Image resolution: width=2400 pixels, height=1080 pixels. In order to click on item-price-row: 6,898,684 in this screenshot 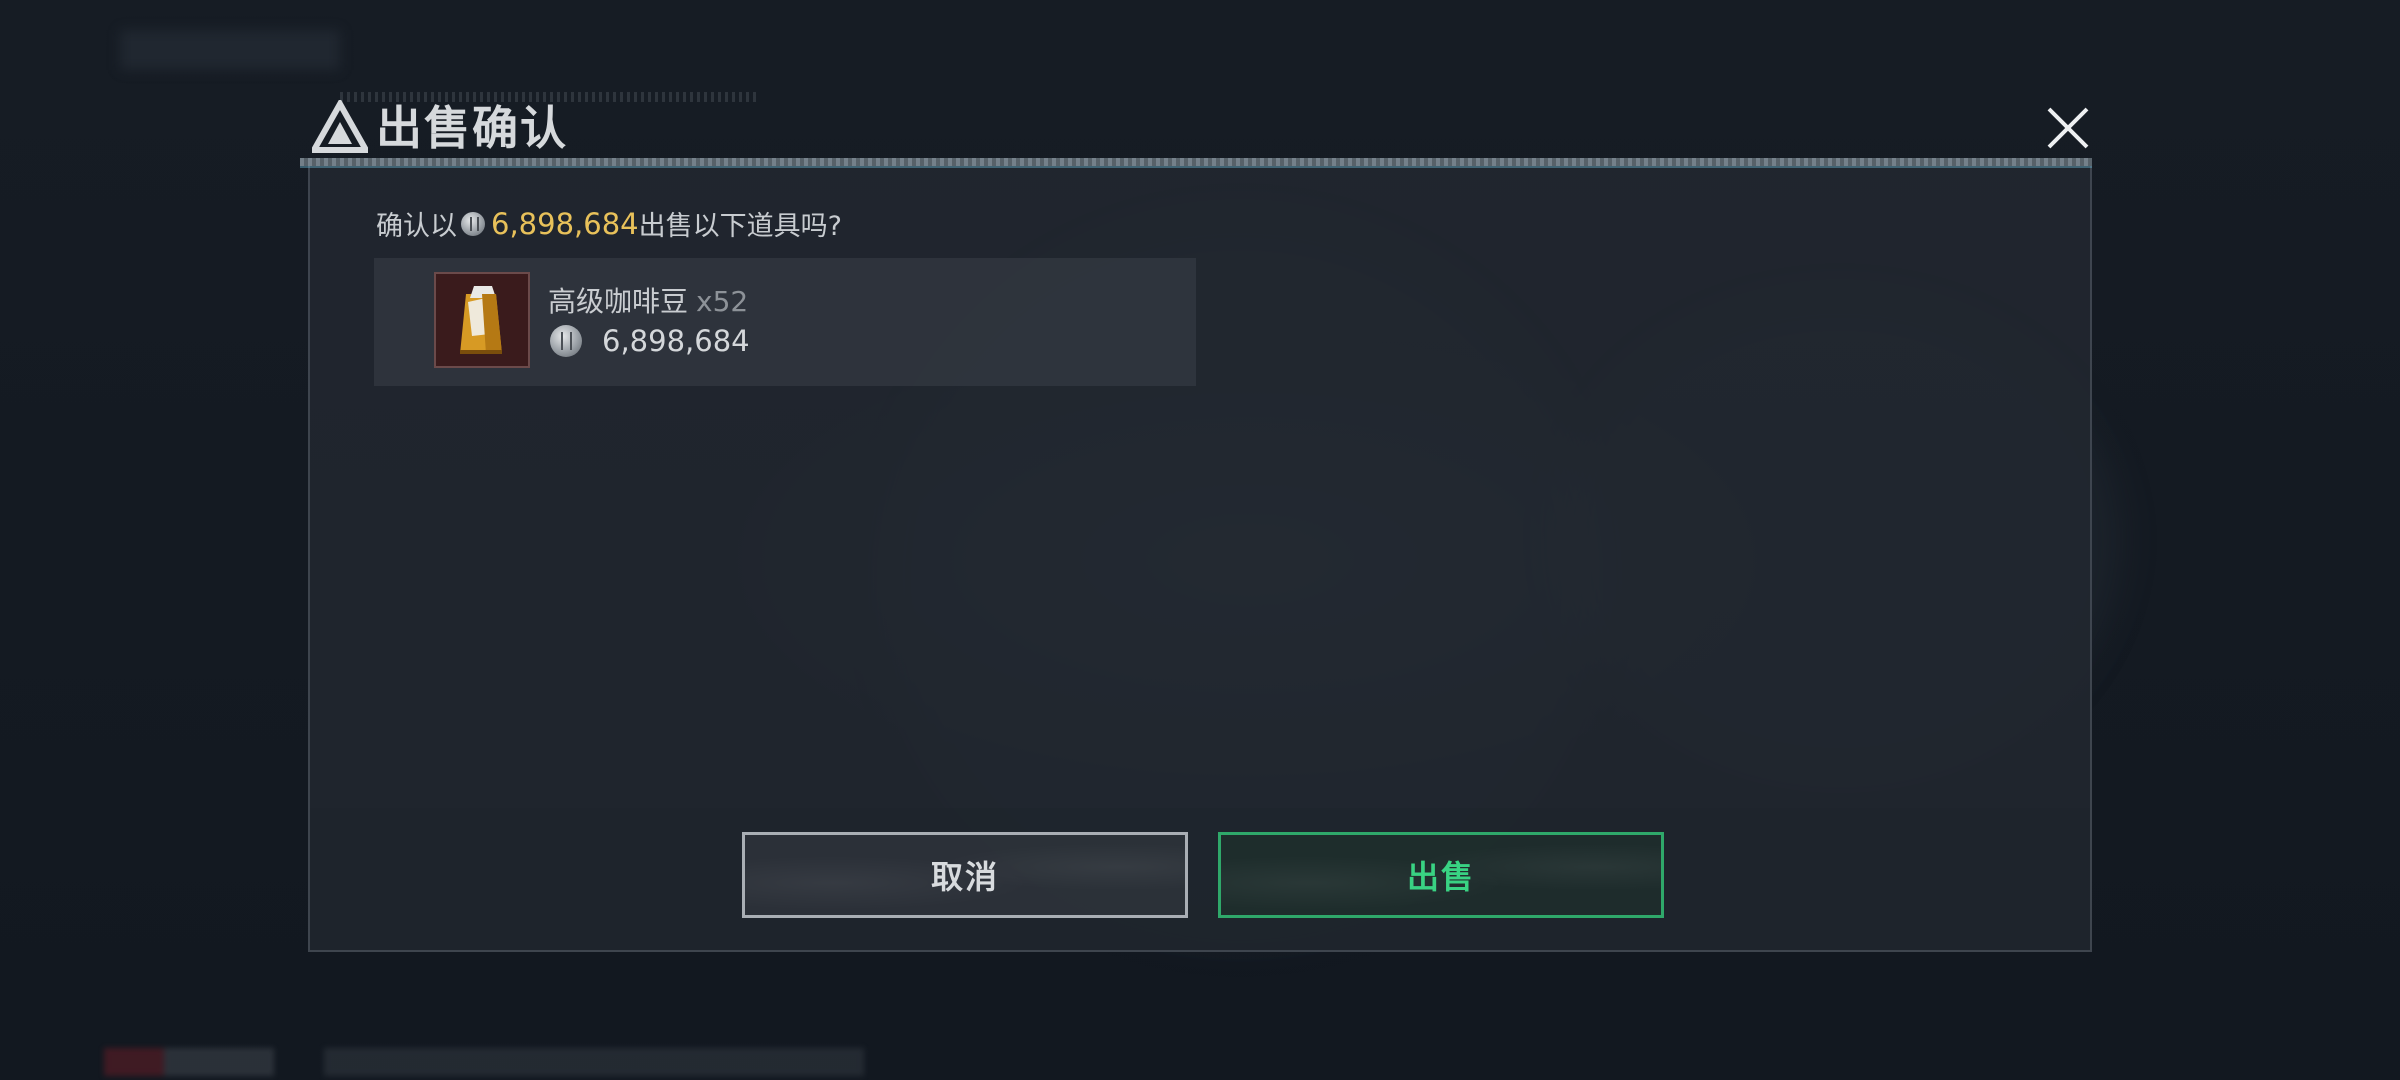, I will do `click(650, 341)`.